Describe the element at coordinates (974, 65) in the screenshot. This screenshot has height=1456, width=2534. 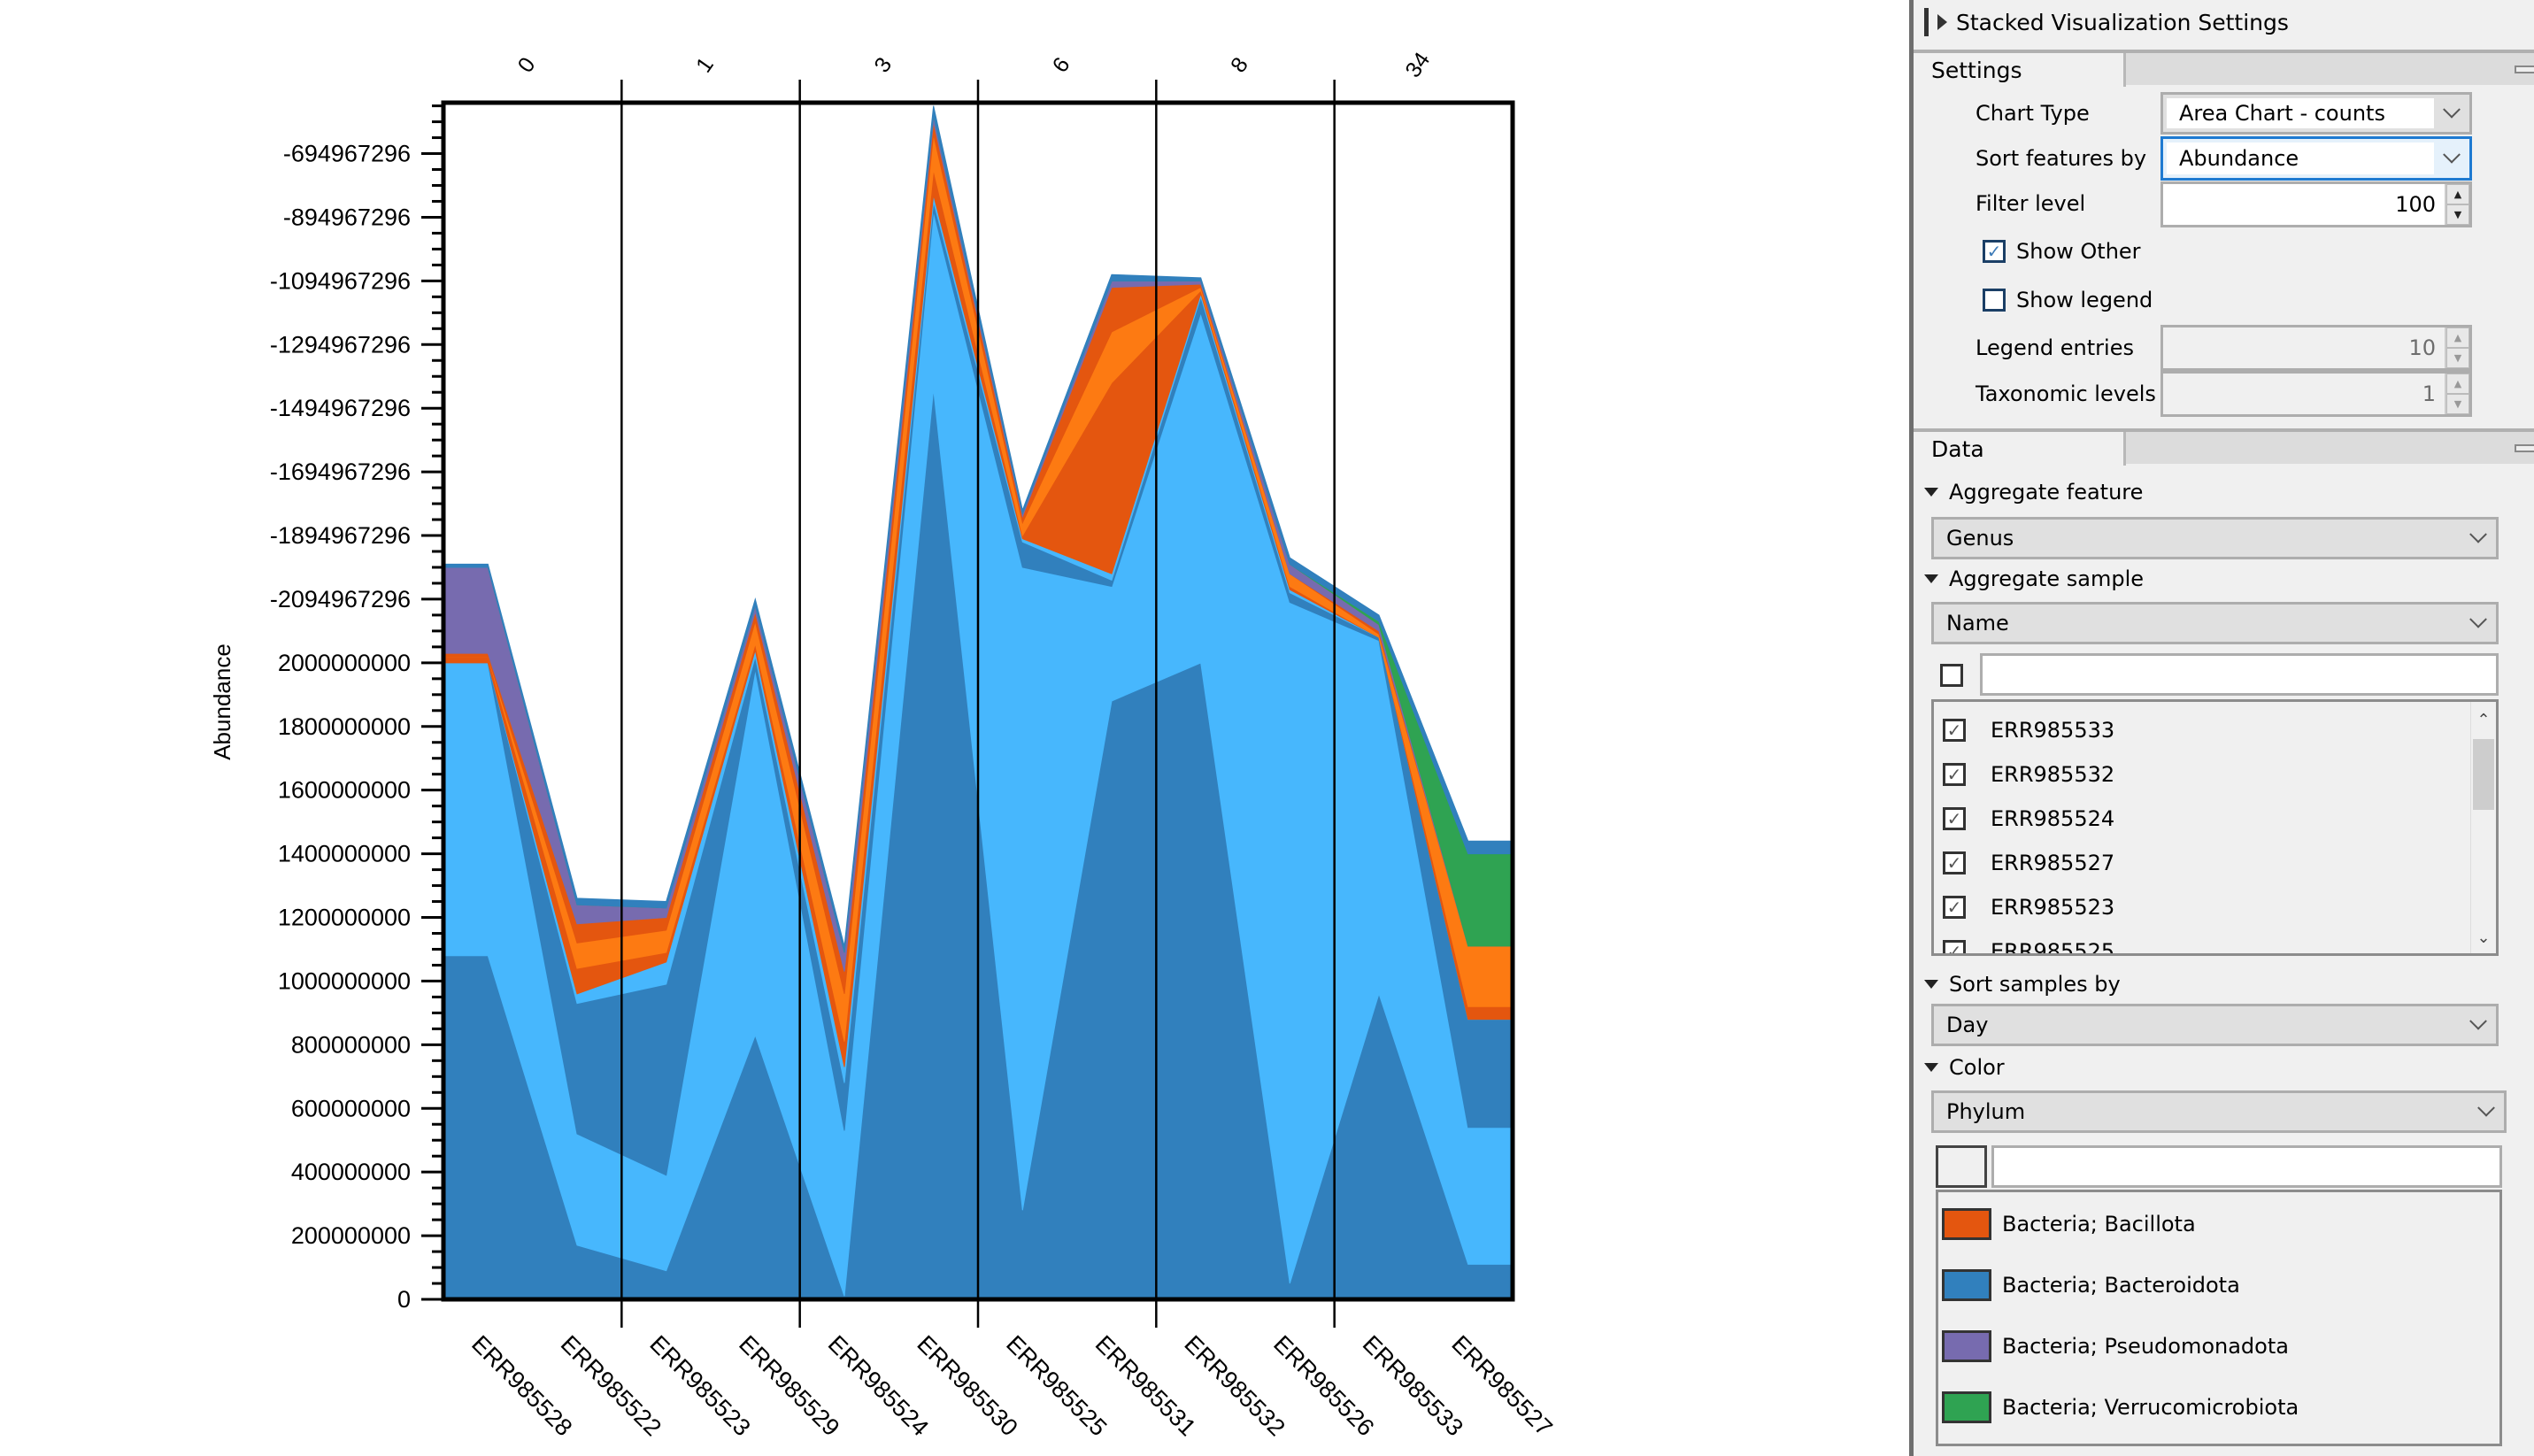
I see `day-axis: 0 1 3 6 8 34` at that location.